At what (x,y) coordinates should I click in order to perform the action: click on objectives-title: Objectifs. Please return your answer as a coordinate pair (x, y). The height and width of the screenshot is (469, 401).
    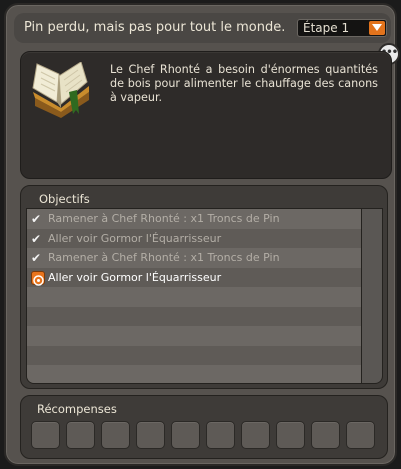
    Looking at the image, I should click on (64, 199).